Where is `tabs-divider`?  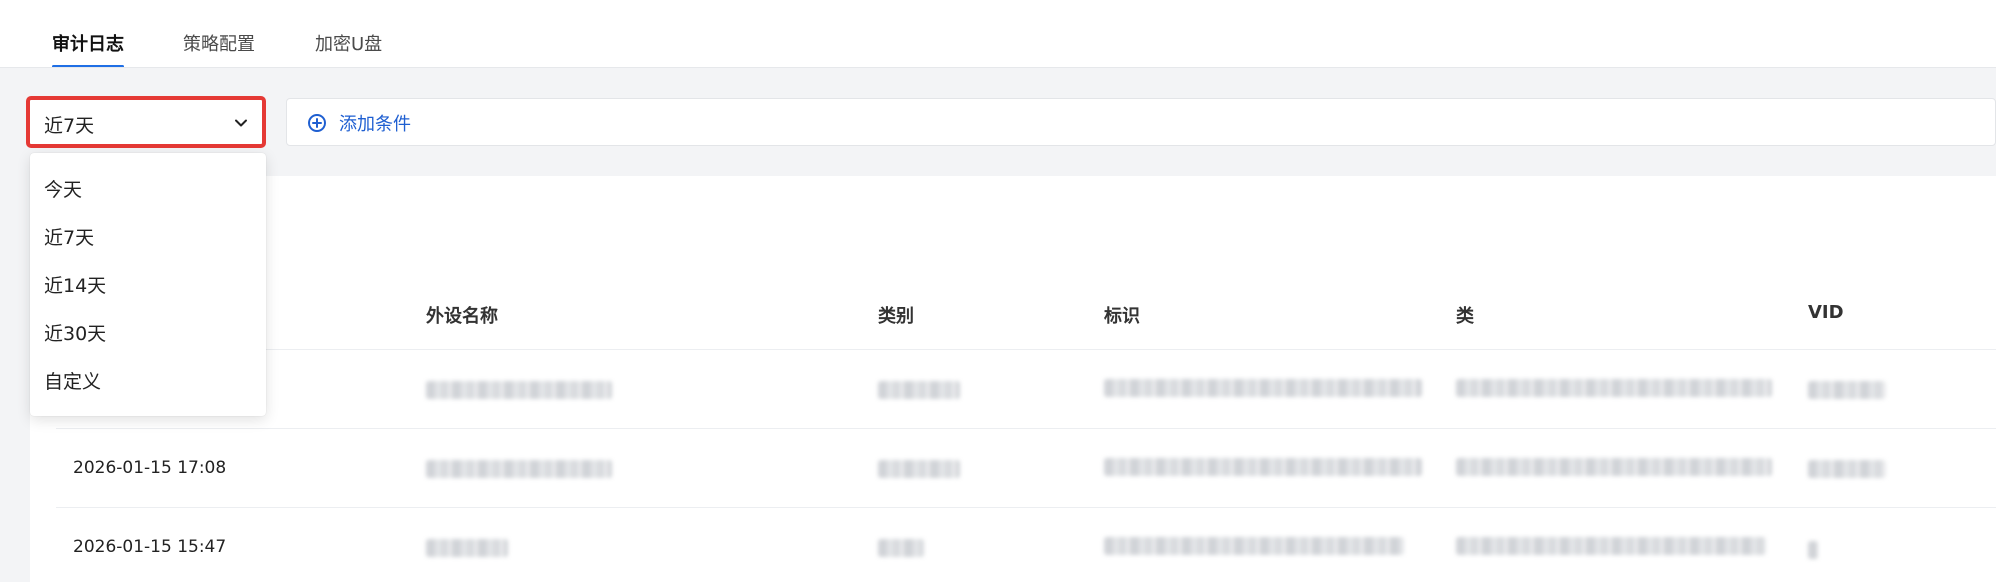 tabs-divider is located at coordinates (220, 67).